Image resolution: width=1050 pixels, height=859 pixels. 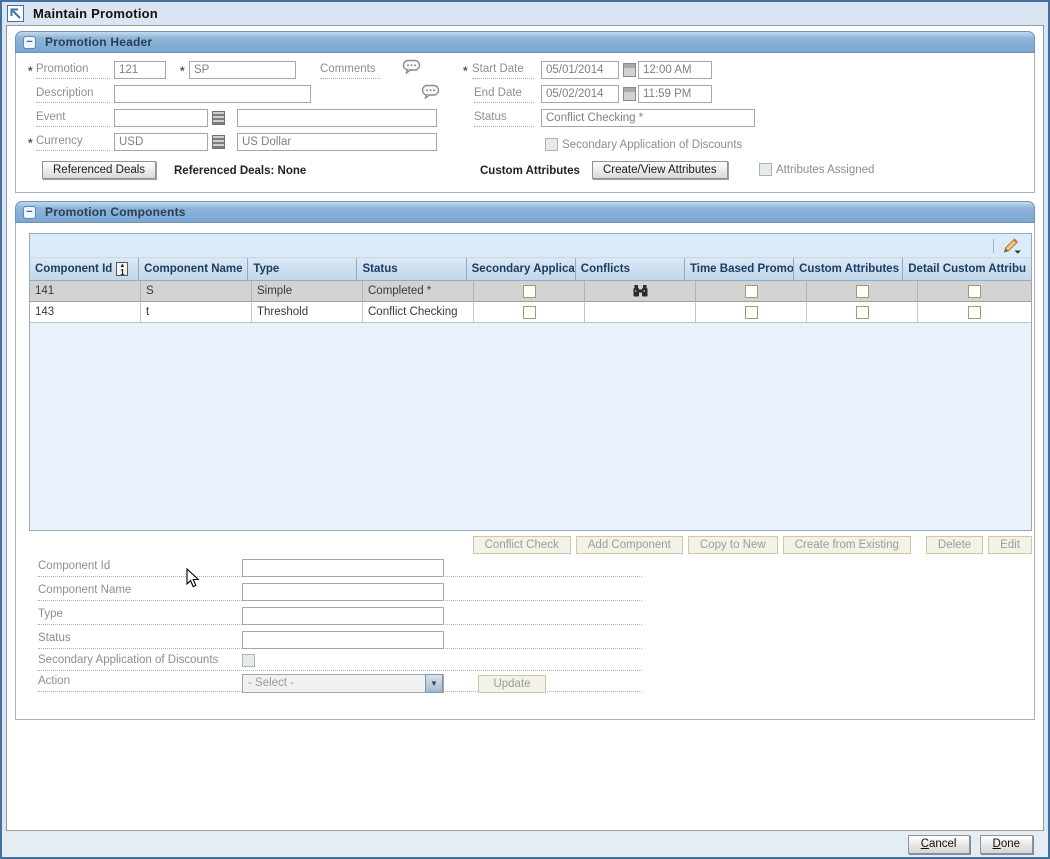 I want to click on description-field, so click(x=212, y=94).